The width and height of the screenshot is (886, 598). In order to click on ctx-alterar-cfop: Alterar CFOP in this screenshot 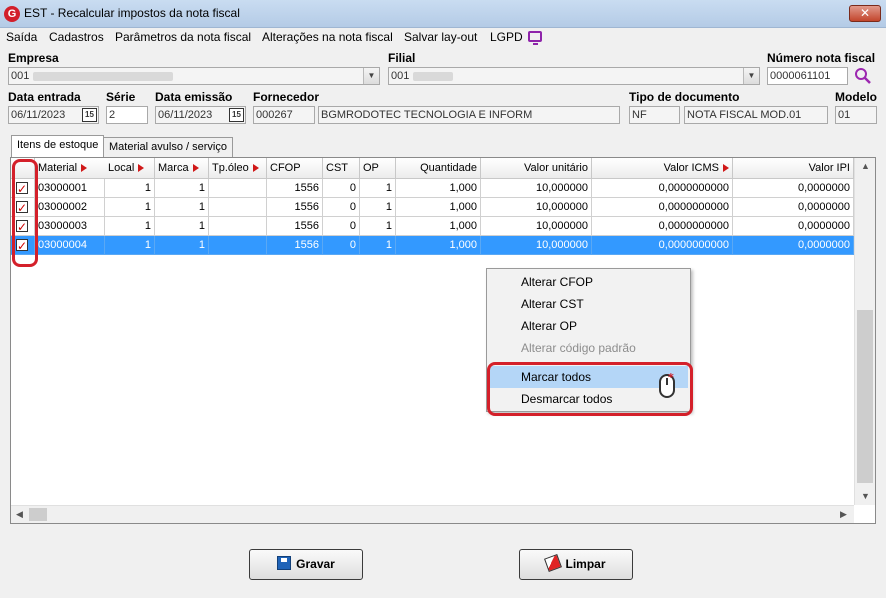, I will do `click(588, 282)`.